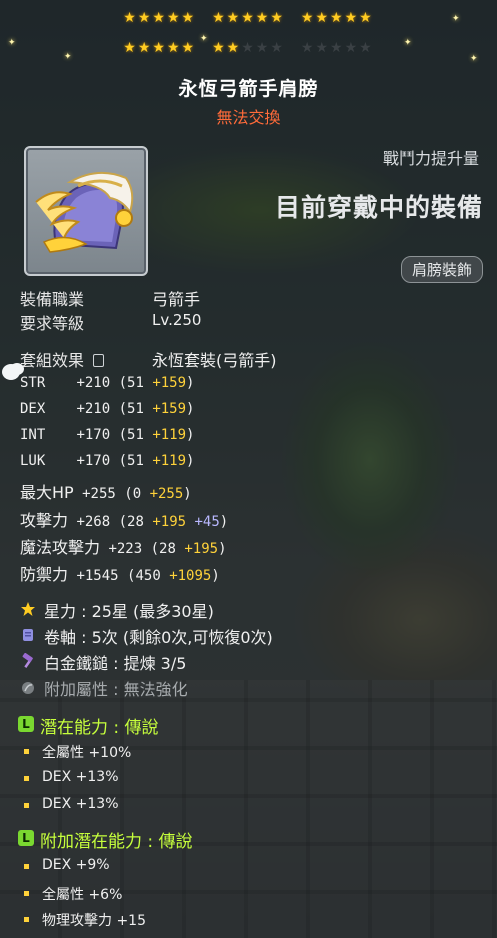 The height and width of the screenshot is (938, 497). Describe the element at coordinates (99, 494) in the screenshot. I see `stat-total: +255` at that location.